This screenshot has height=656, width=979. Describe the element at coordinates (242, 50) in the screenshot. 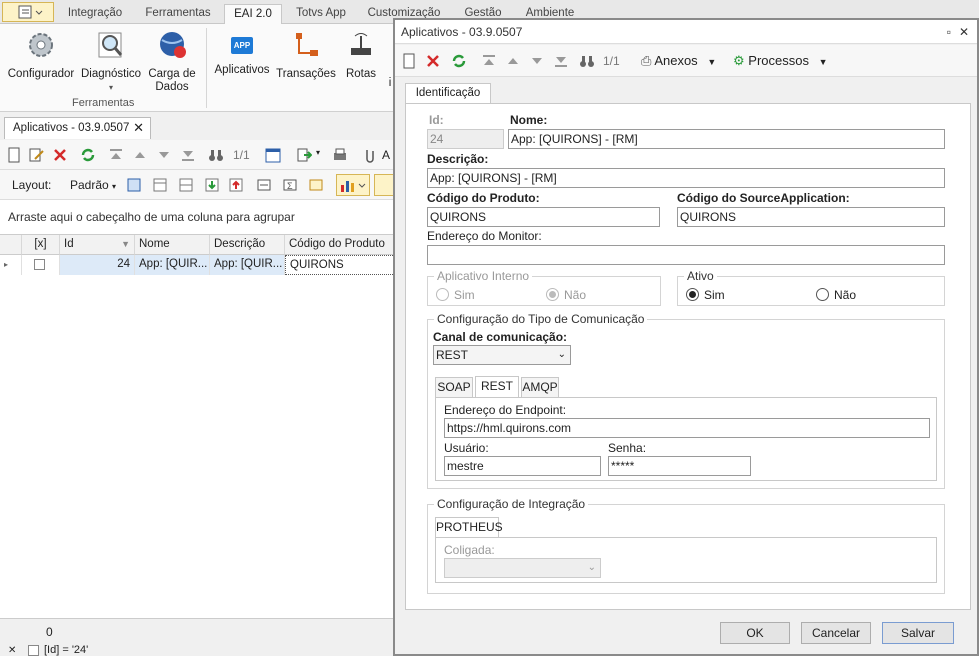

I see `aplicativos-button: APP Aplicativos` at that location.